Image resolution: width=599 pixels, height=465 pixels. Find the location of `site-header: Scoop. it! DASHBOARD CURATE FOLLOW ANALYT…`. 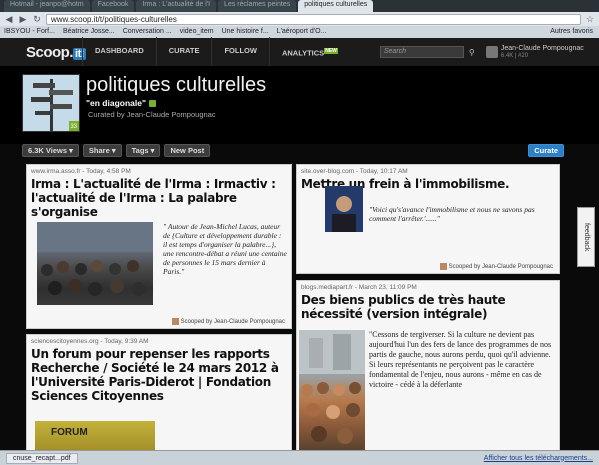

site-header: Scoop. it! DASHBOARD CURATE FOLLOW ANALYT… is located at coordinates (299, 52).